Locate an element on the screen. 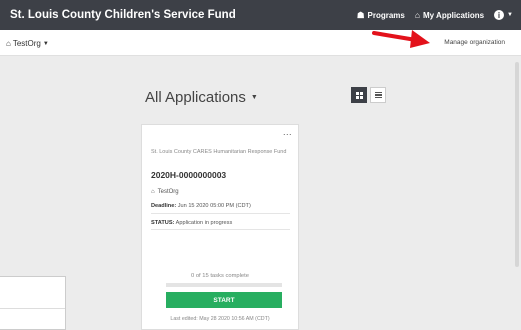 The image size is (521, 330). nav-programs-label: Programs is located at coordinates (386, 15).